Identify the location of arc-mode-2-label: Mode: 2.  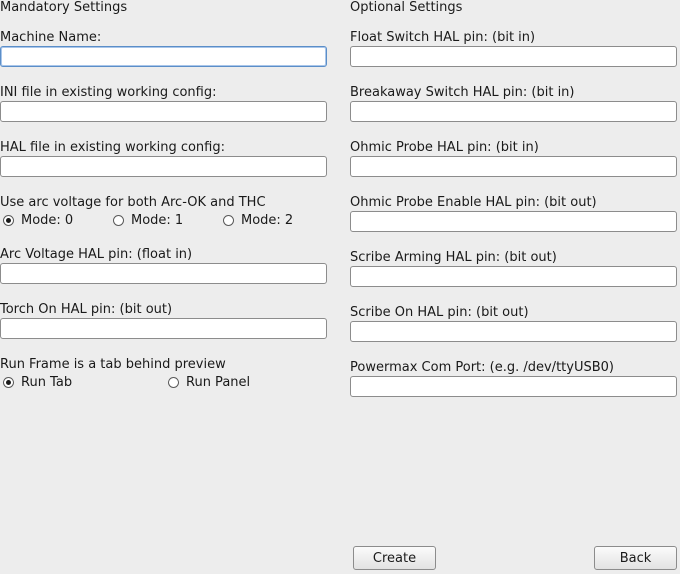
(267, 220).